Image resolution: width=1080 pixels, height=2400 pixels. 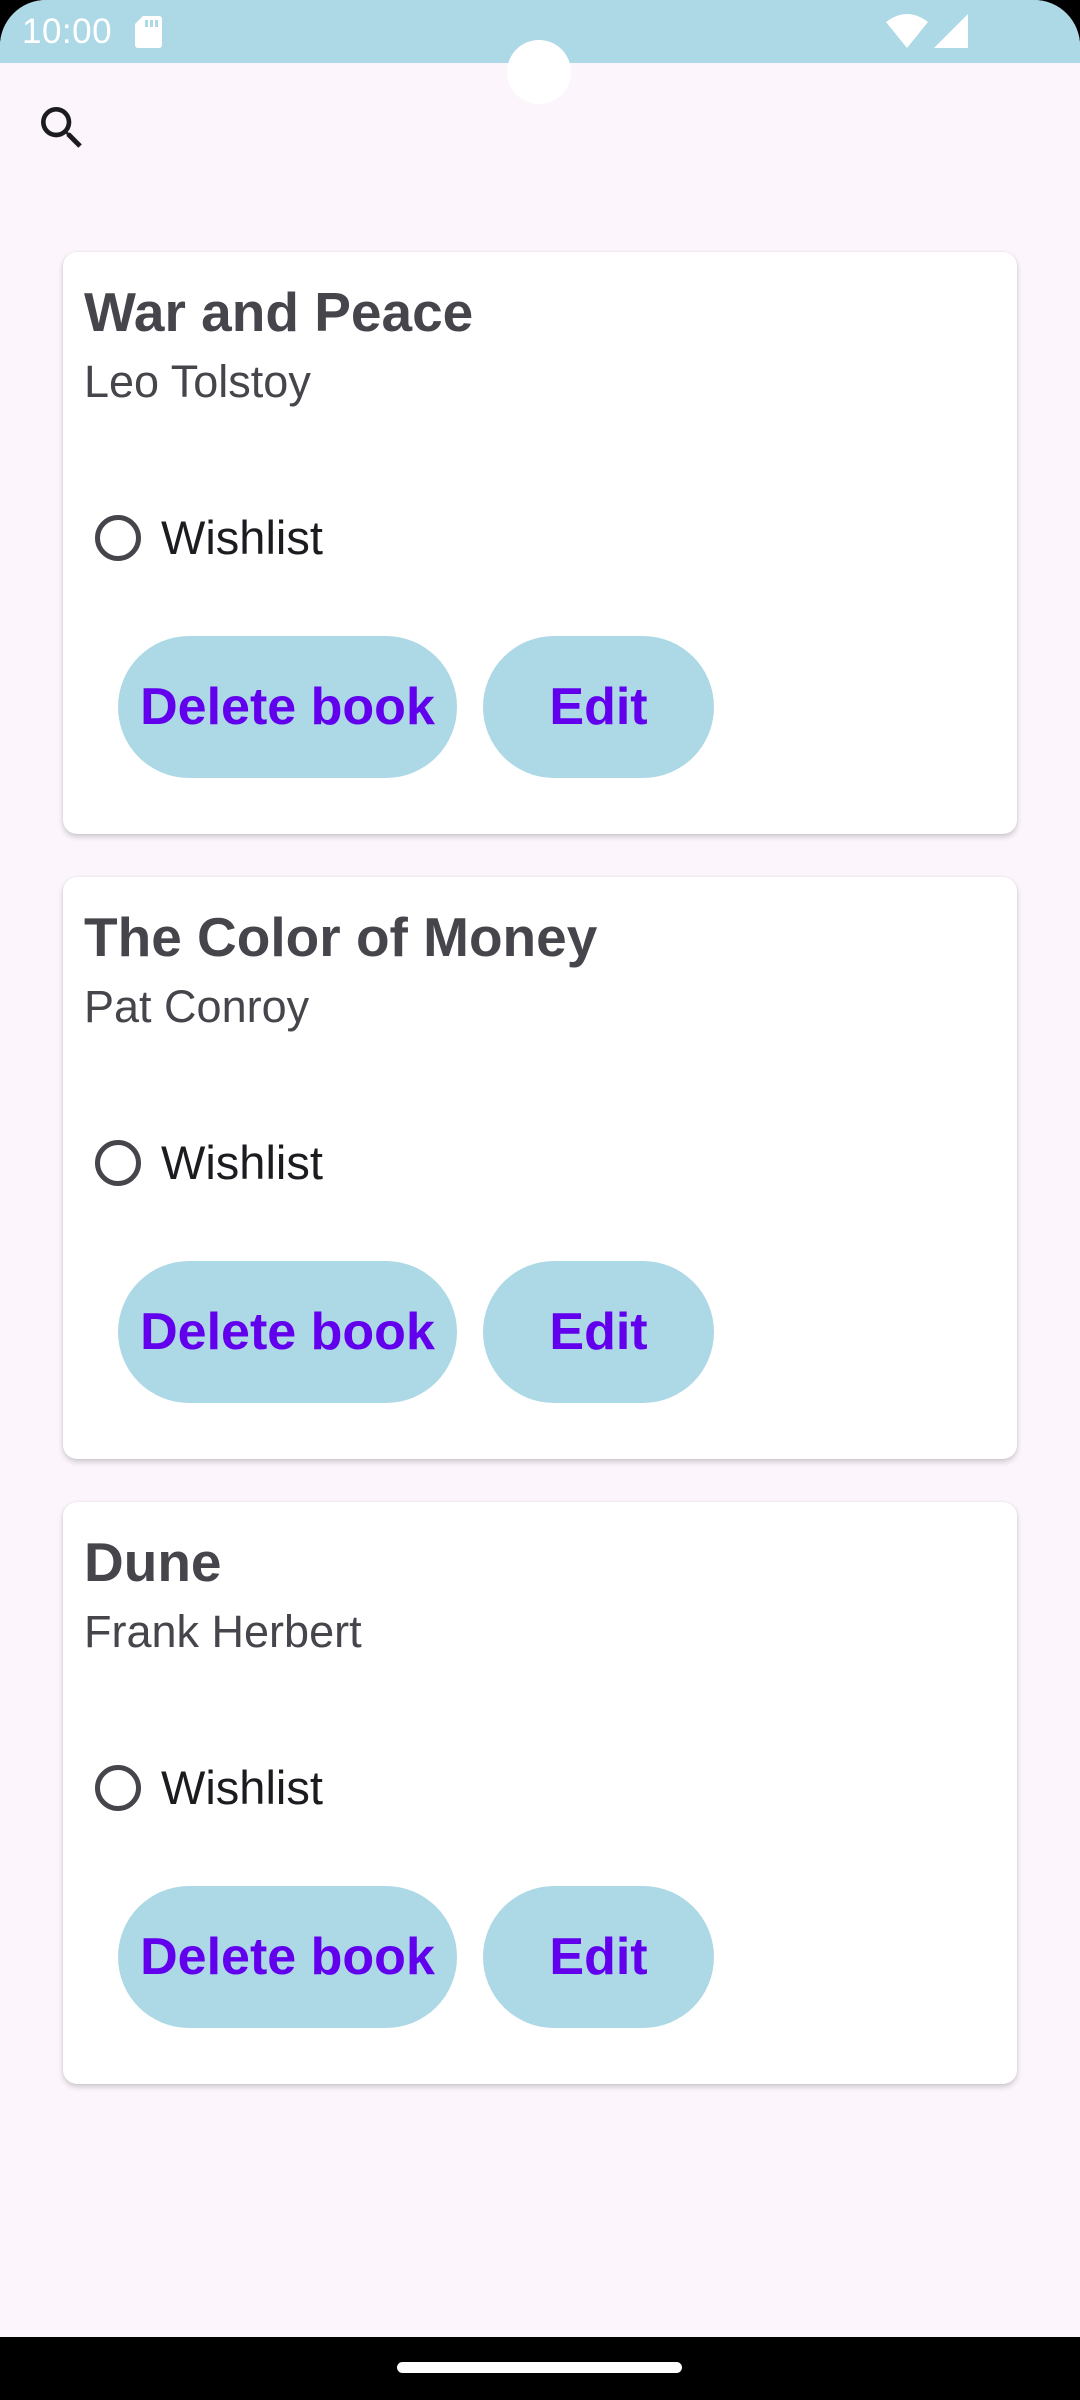 I want to click on camera-cutout, so click(x=539, y=72).